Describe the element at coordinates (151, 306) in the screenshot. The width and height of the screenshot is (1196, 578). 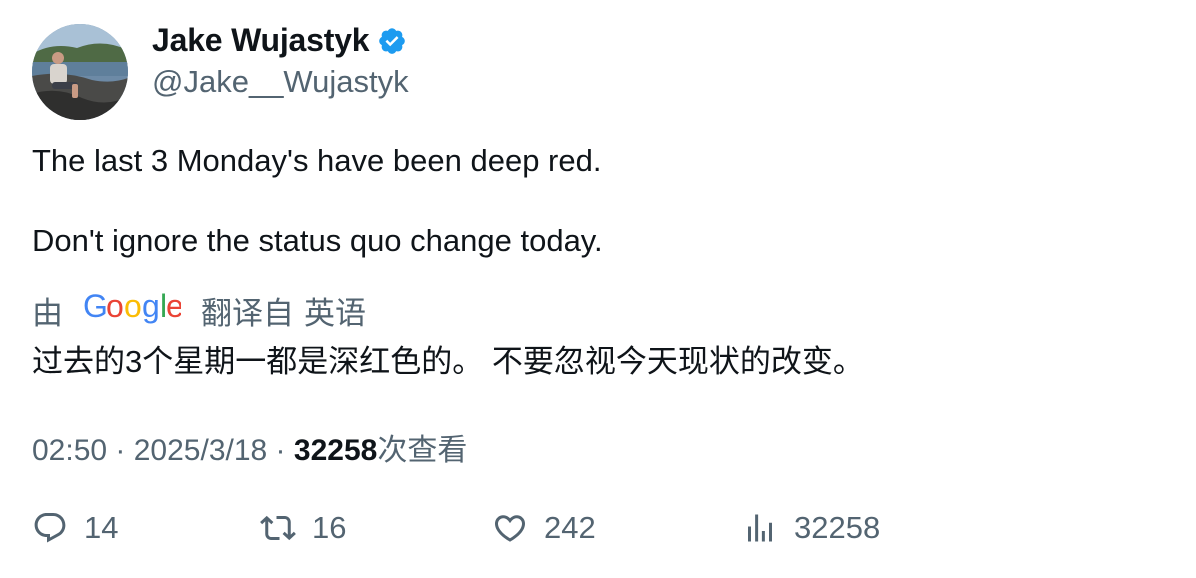
I see `svg-text: g` at that location.